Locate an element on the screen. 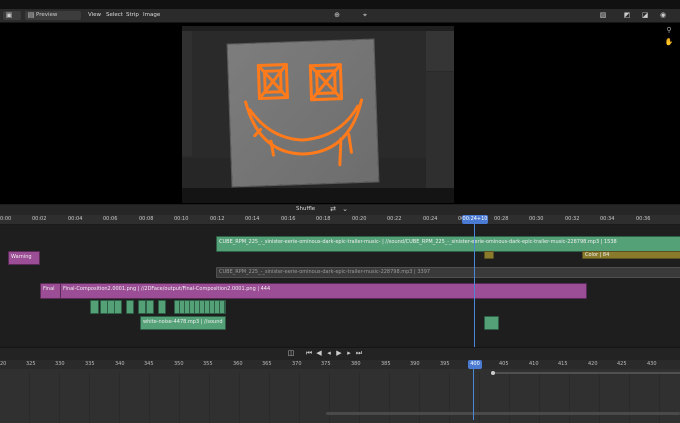  keyframe-dot is located at coordinates (493, 373).